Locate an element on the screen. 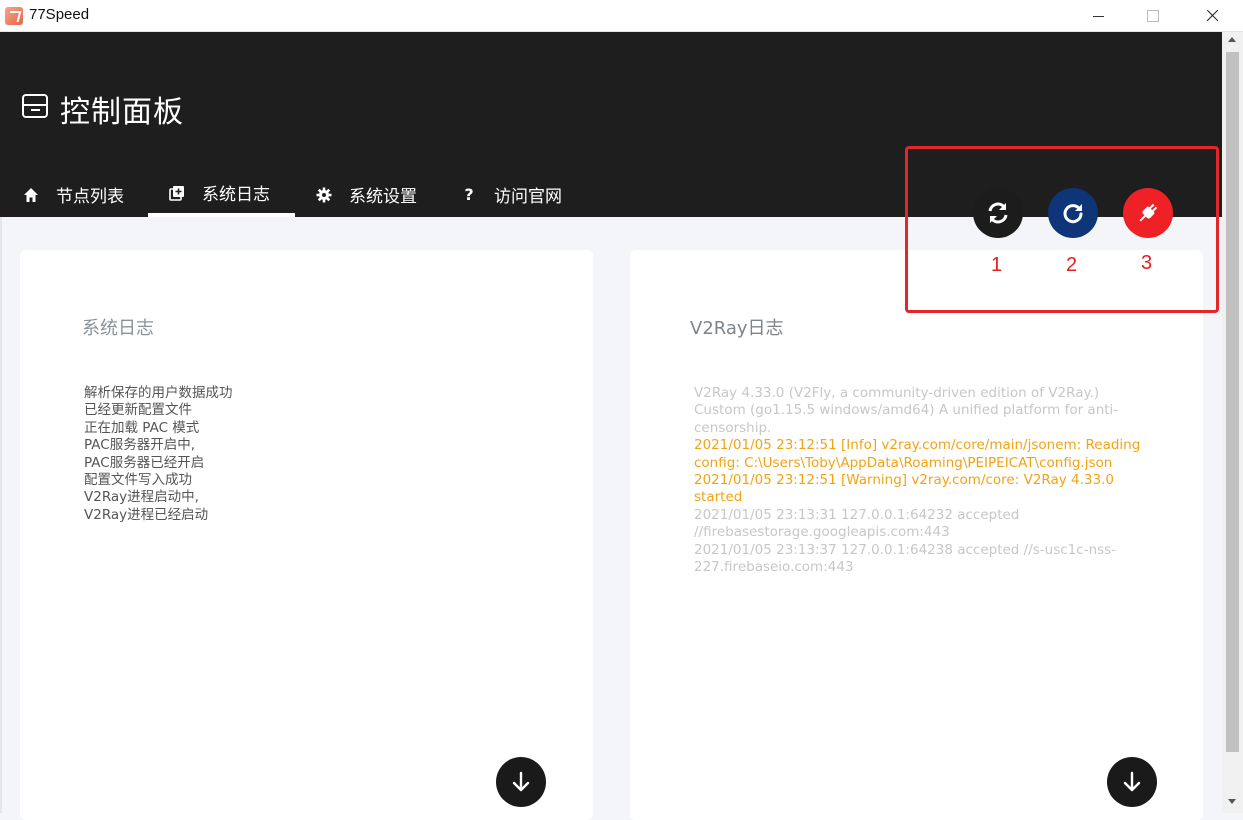  tab-label: 访问官网 is located at coordinates (528, 197).